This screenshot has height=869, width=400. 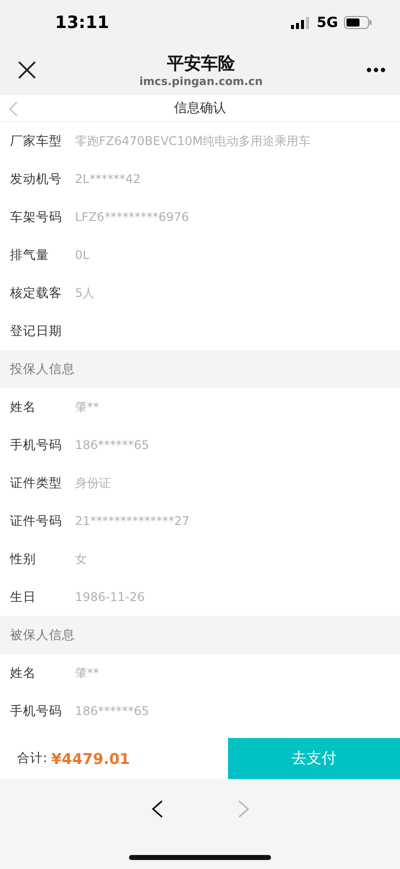 What do you see at coordinates (108, 179) in the screenshot?
I see `field-value: 2L******42` at bounding box center [108, 179].